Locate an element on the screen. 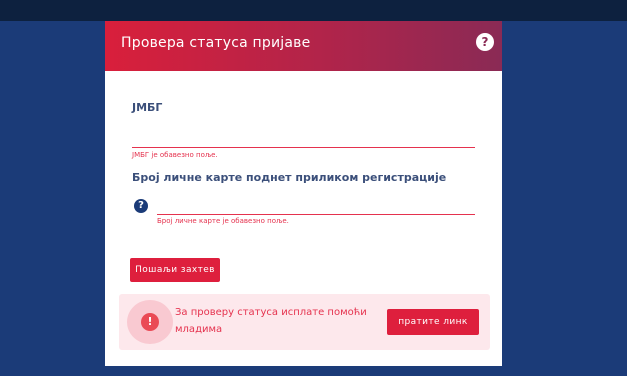 This screenshot has width=627, height=376. submit-button: Пошаљи захтев is located at coordinates (175, 270).